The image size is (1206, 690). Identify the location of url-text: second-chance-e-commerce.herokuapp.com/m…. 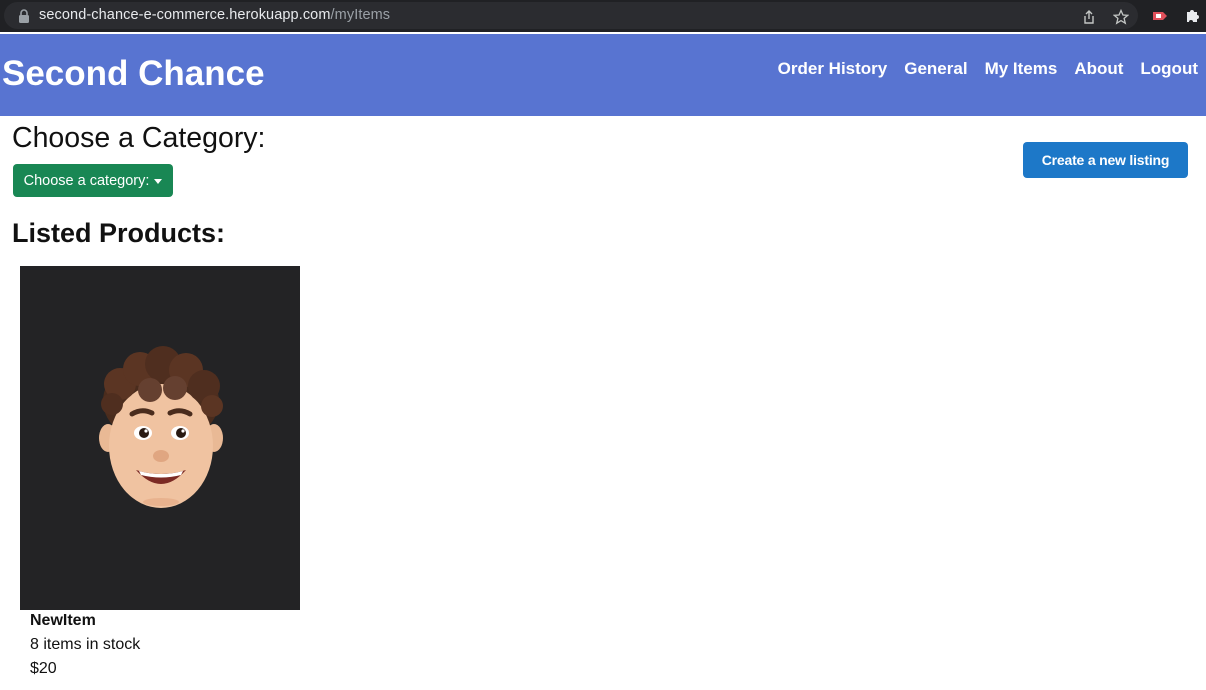
(214, 15).